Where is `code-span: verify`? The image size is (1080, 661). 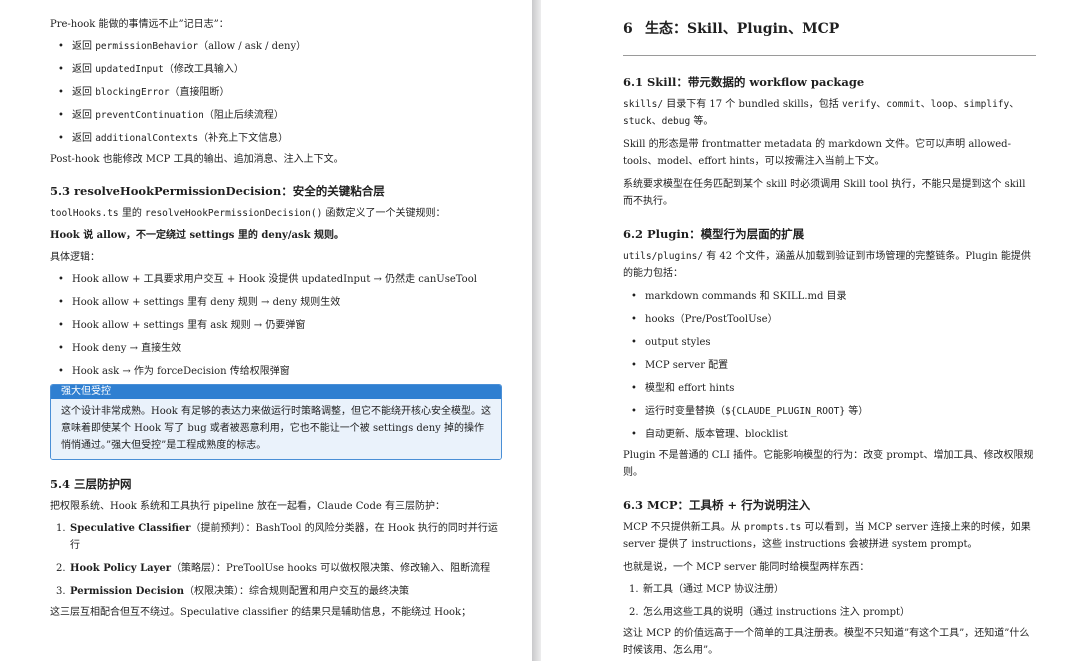
code-span: verify is located at coordinates (859, 104).